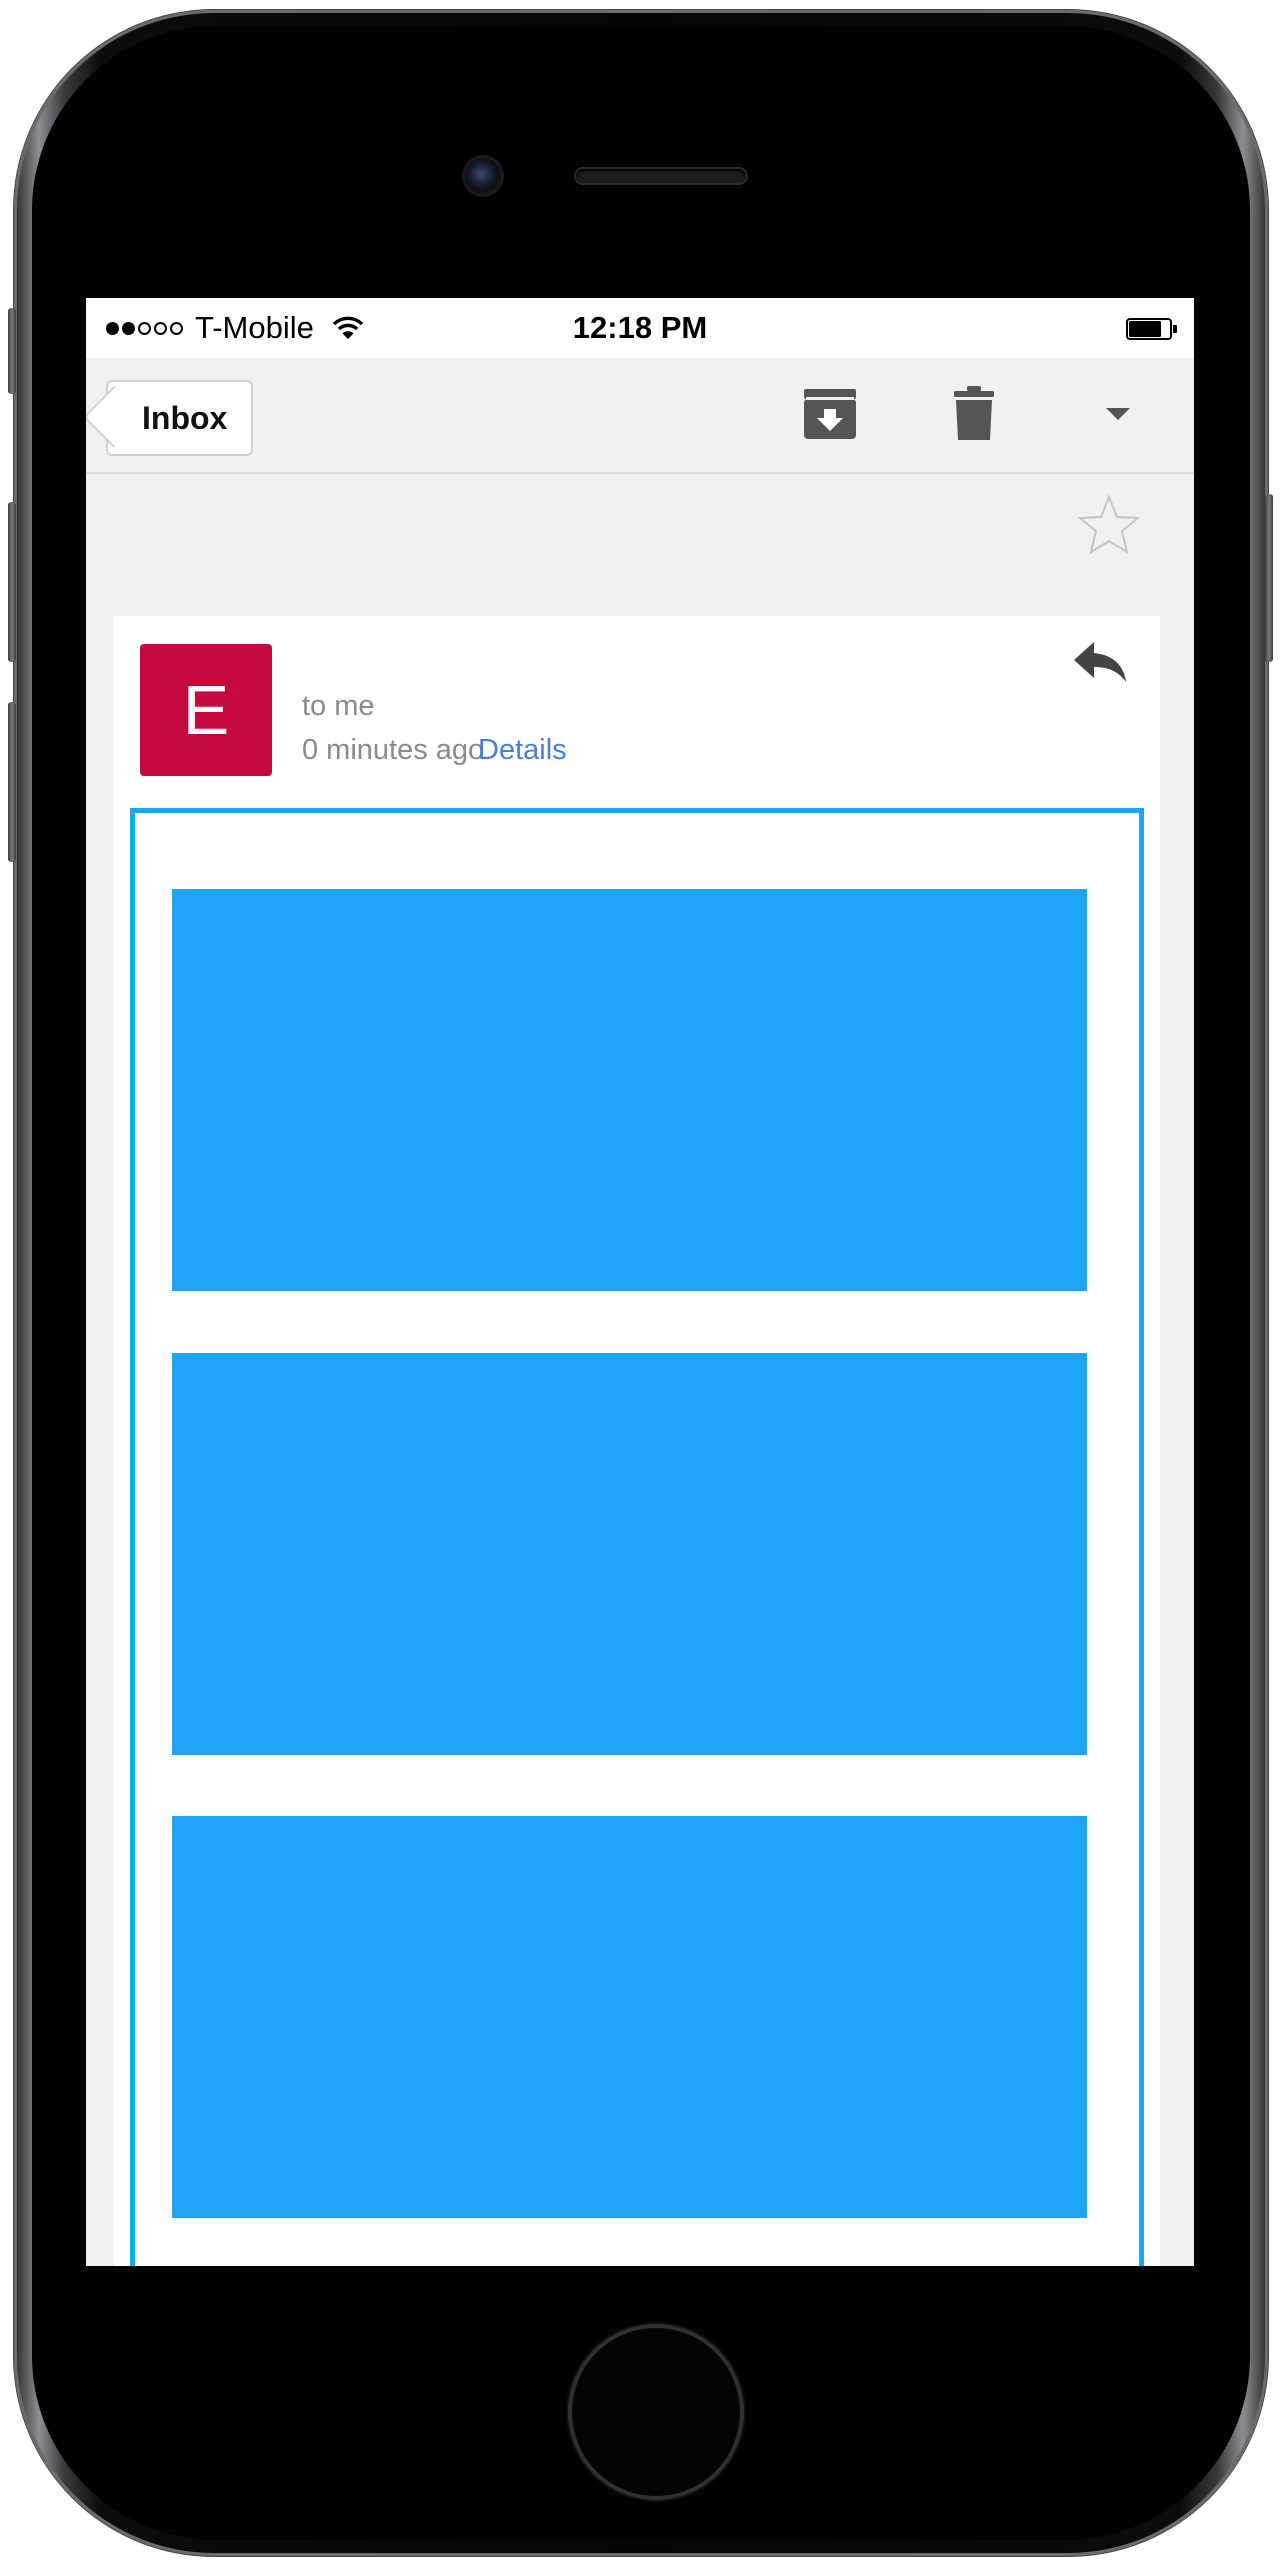 Image resolution: width=1281 pixels, height=2565 pixels. Describe the element at coordinates (483, 176) in the screenshot. I see `front-camera` at that location.